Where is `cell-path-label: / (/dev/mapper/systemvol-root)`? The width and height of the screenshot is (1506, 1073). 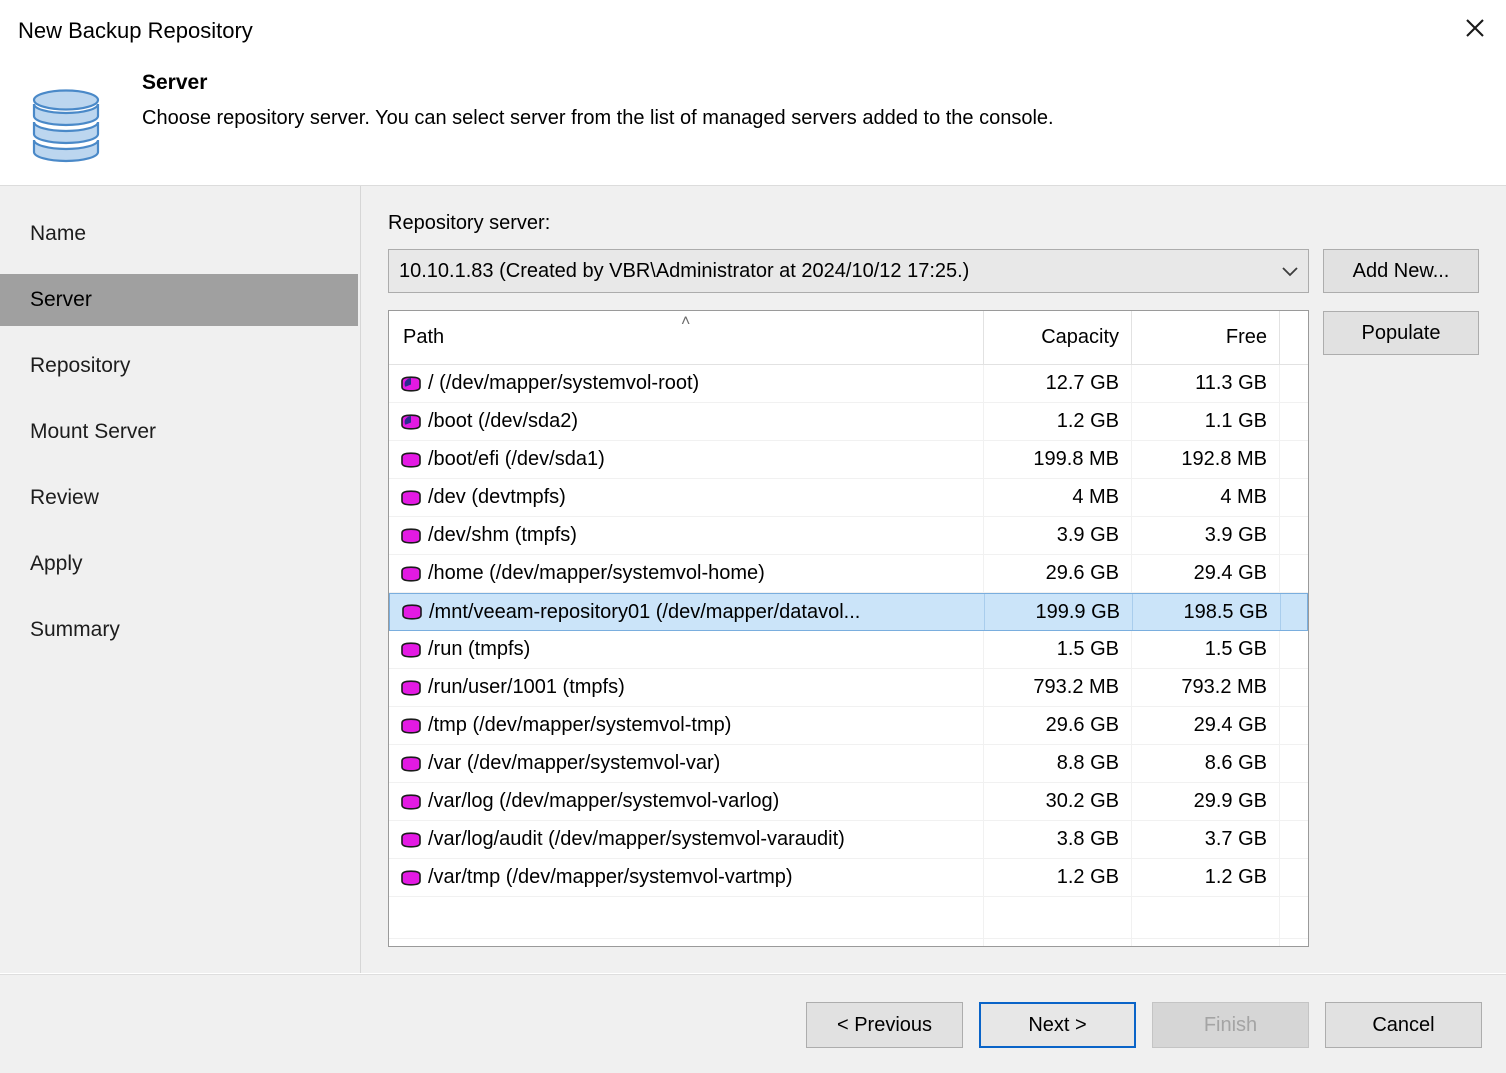
cell-path-label: / (/dev/mapper/systemvol-root) is located at coordinates (564, 383).